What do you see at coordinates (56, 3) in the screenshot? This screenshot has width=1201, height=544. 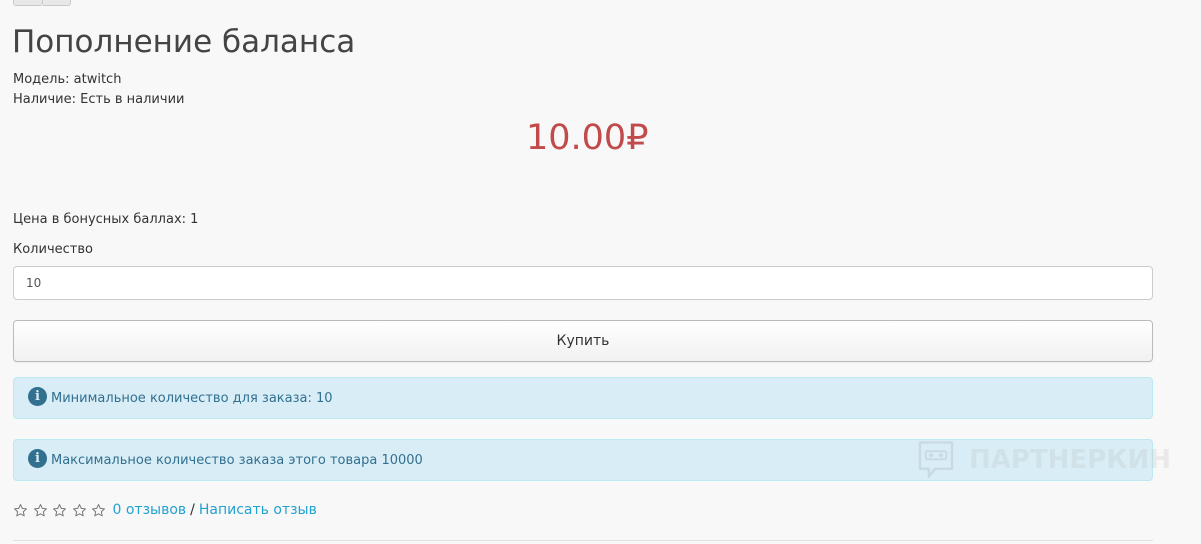 I see `top-button-right` at bounding box center [56, 3].